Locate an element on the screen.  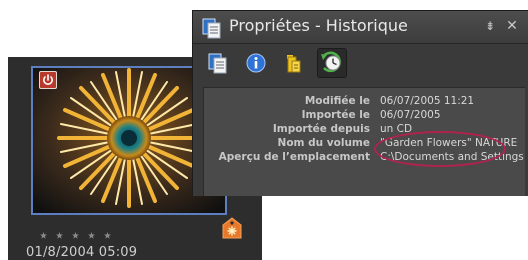
tag-icon is located at coordinates (232, 228).